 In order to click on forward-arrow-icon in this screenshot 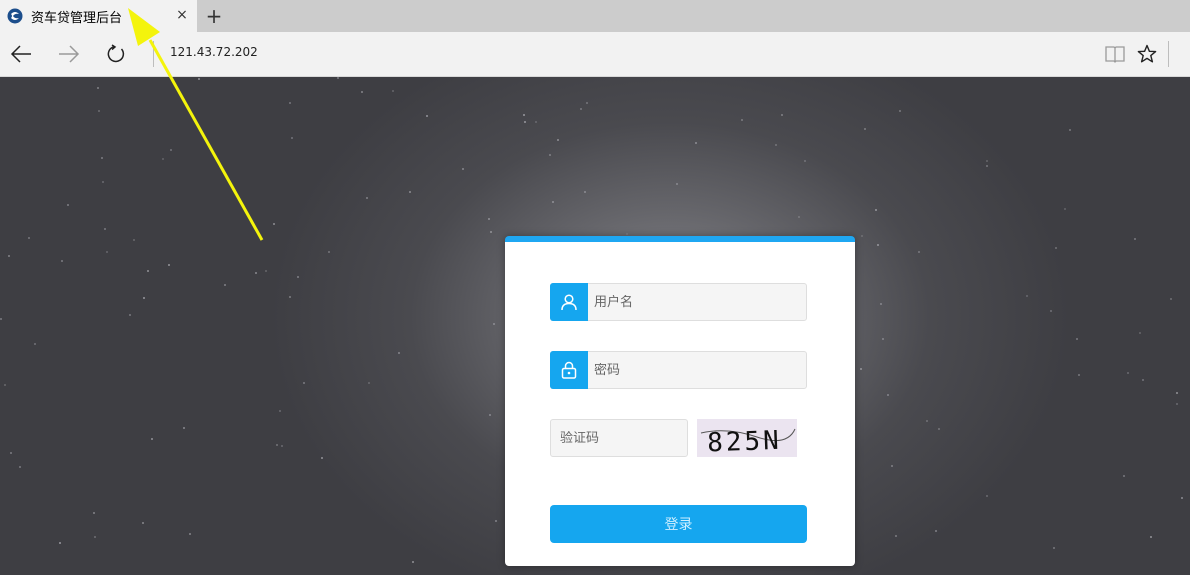, I will do `click(69, 54)`.